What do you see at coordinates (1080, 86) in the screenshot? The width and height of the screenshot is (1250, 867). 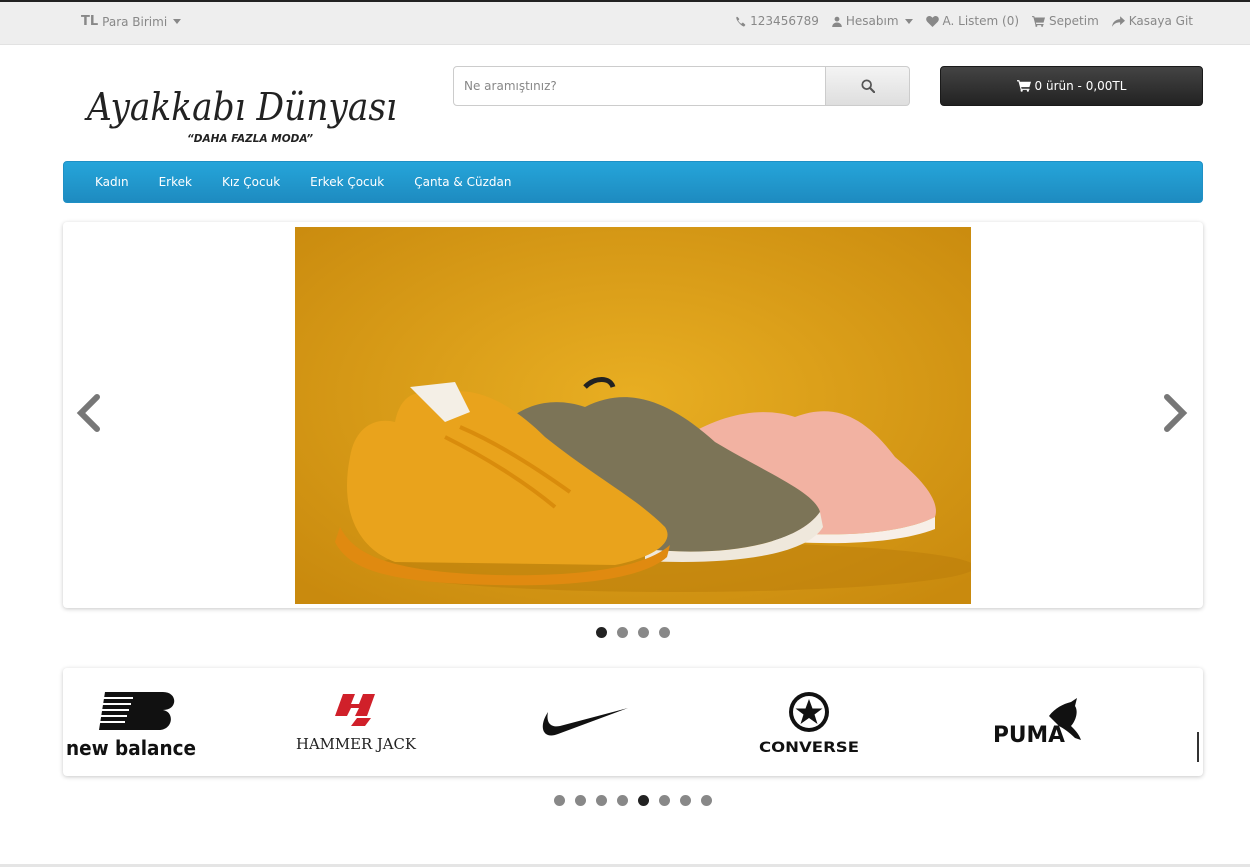 I see `cart-summary: 0 ürün - 0,00TL` at bounding box center [1080, 86].